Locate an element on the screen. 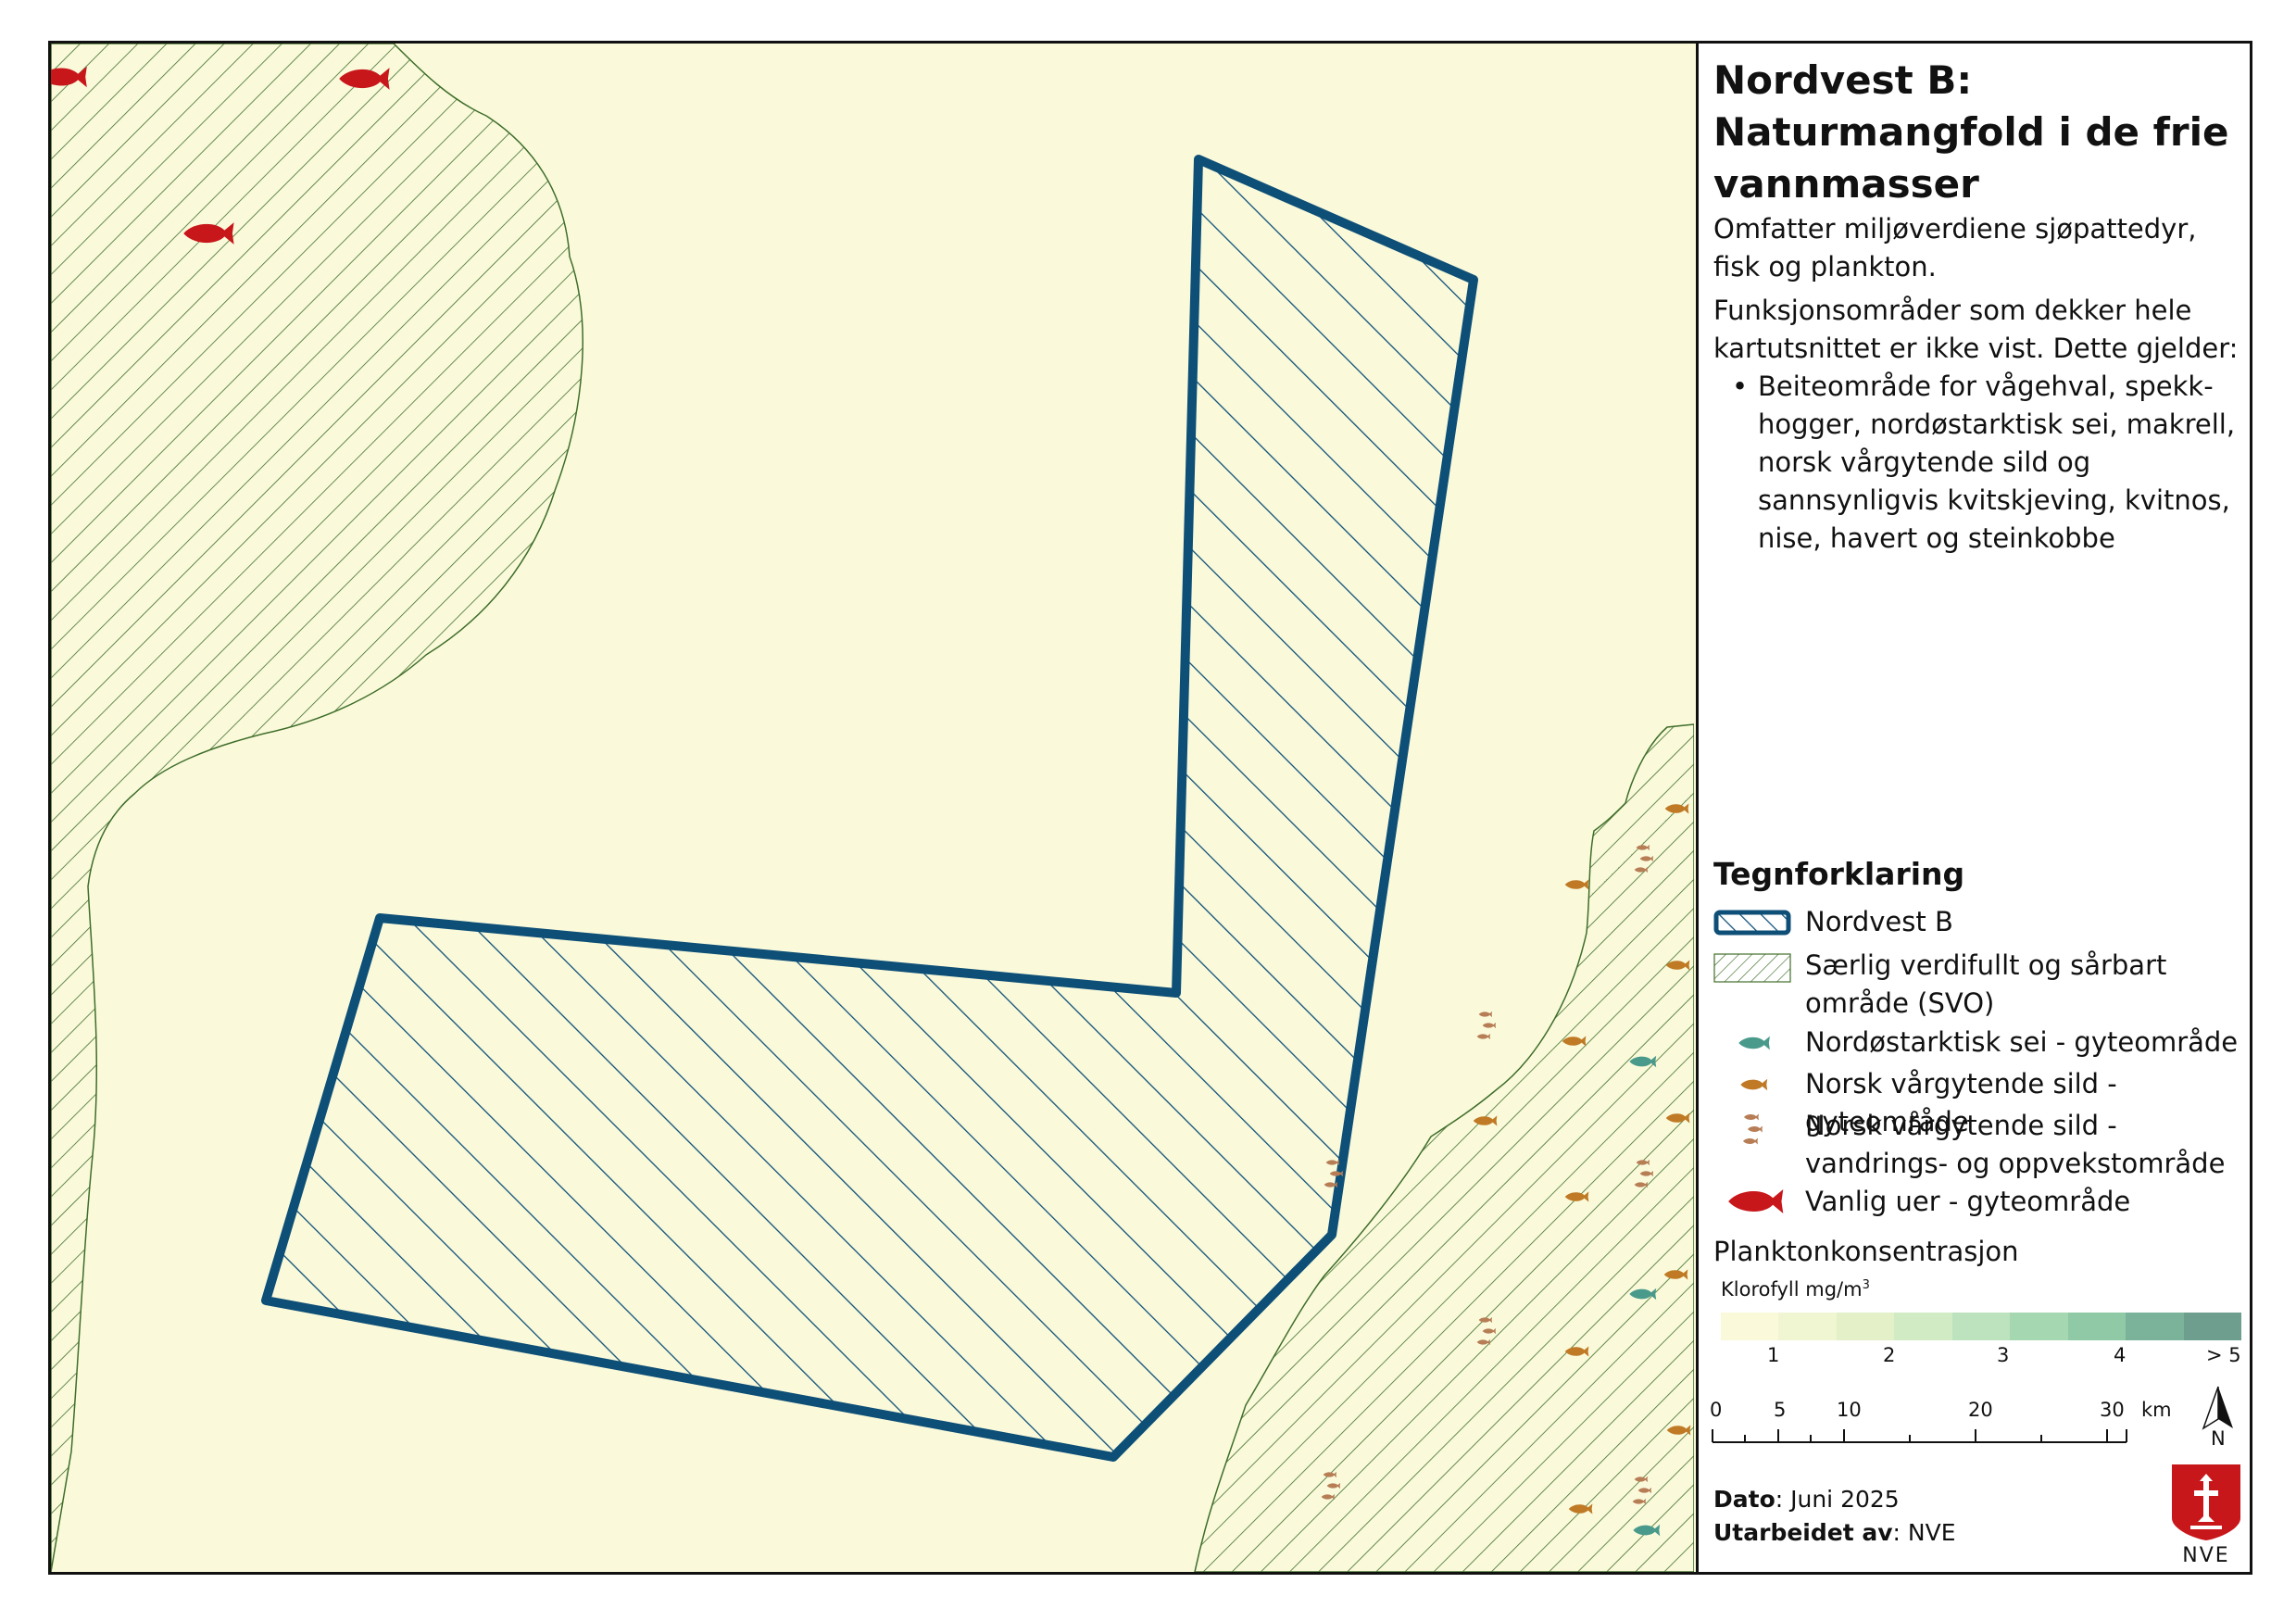 This screenshot has height=1621, width=2296. scalebar-label: 30 is located at coordinates (2112, 1410).